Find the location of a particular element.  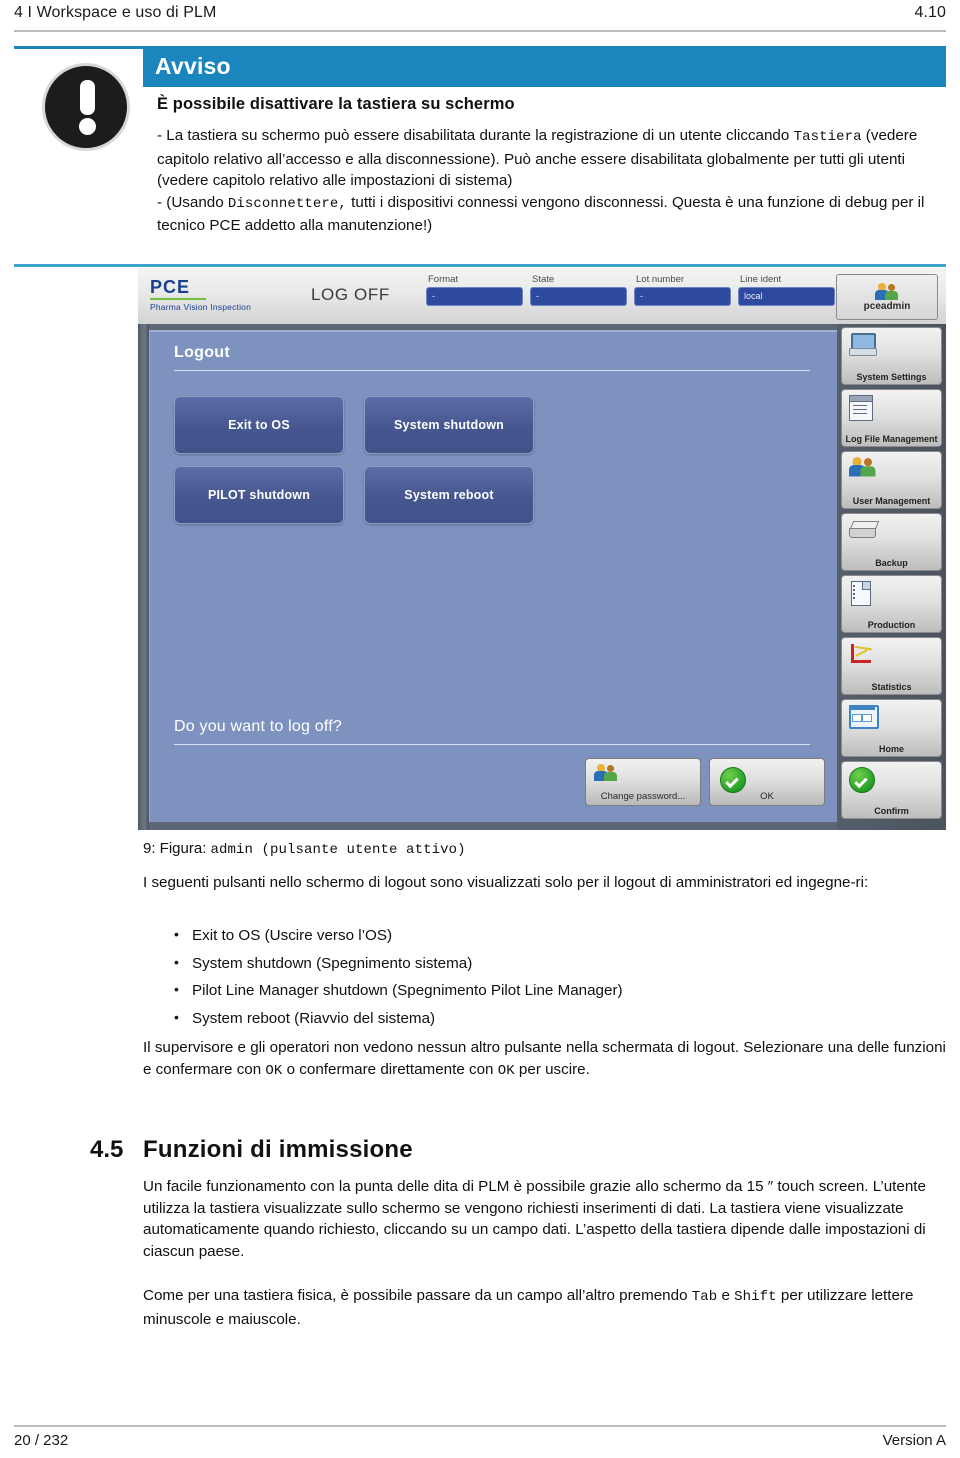

logout-panel-title-rule is located at coordinates (492, 370).